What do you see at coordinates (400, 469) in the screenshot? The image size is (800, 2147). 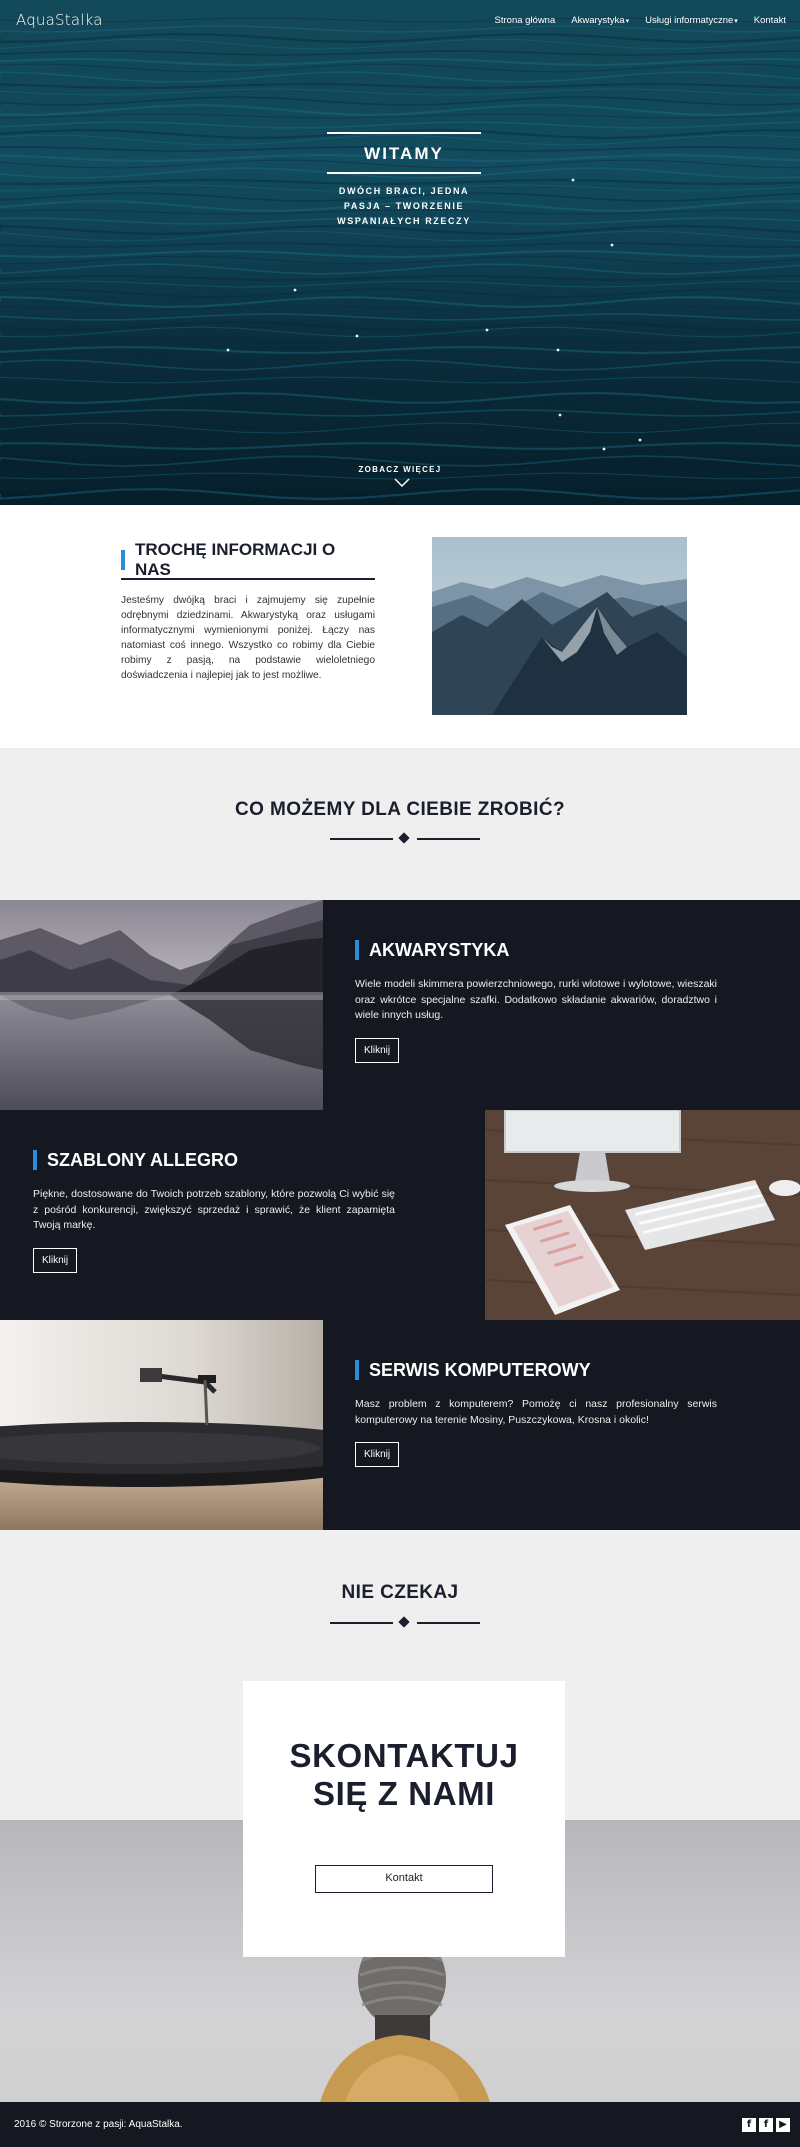 I see `see-more-link: ZOBACZ WIĘCEJ` at bounding box center [400, 469].